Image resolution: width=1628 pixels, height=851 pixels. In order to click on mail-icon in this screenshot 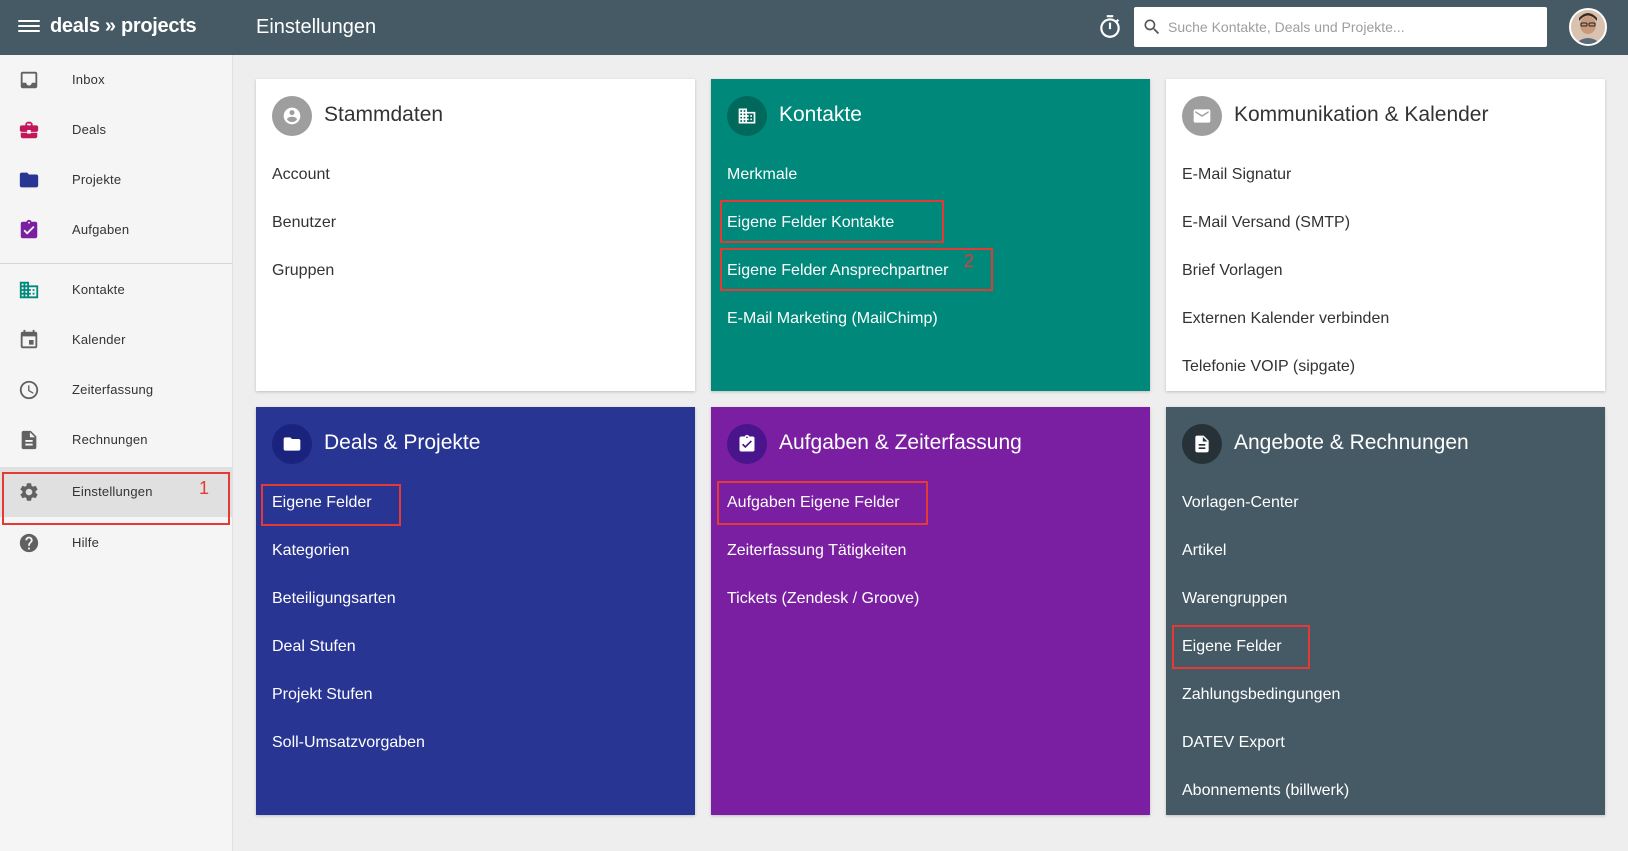, I will do `click(1202, 116)`.